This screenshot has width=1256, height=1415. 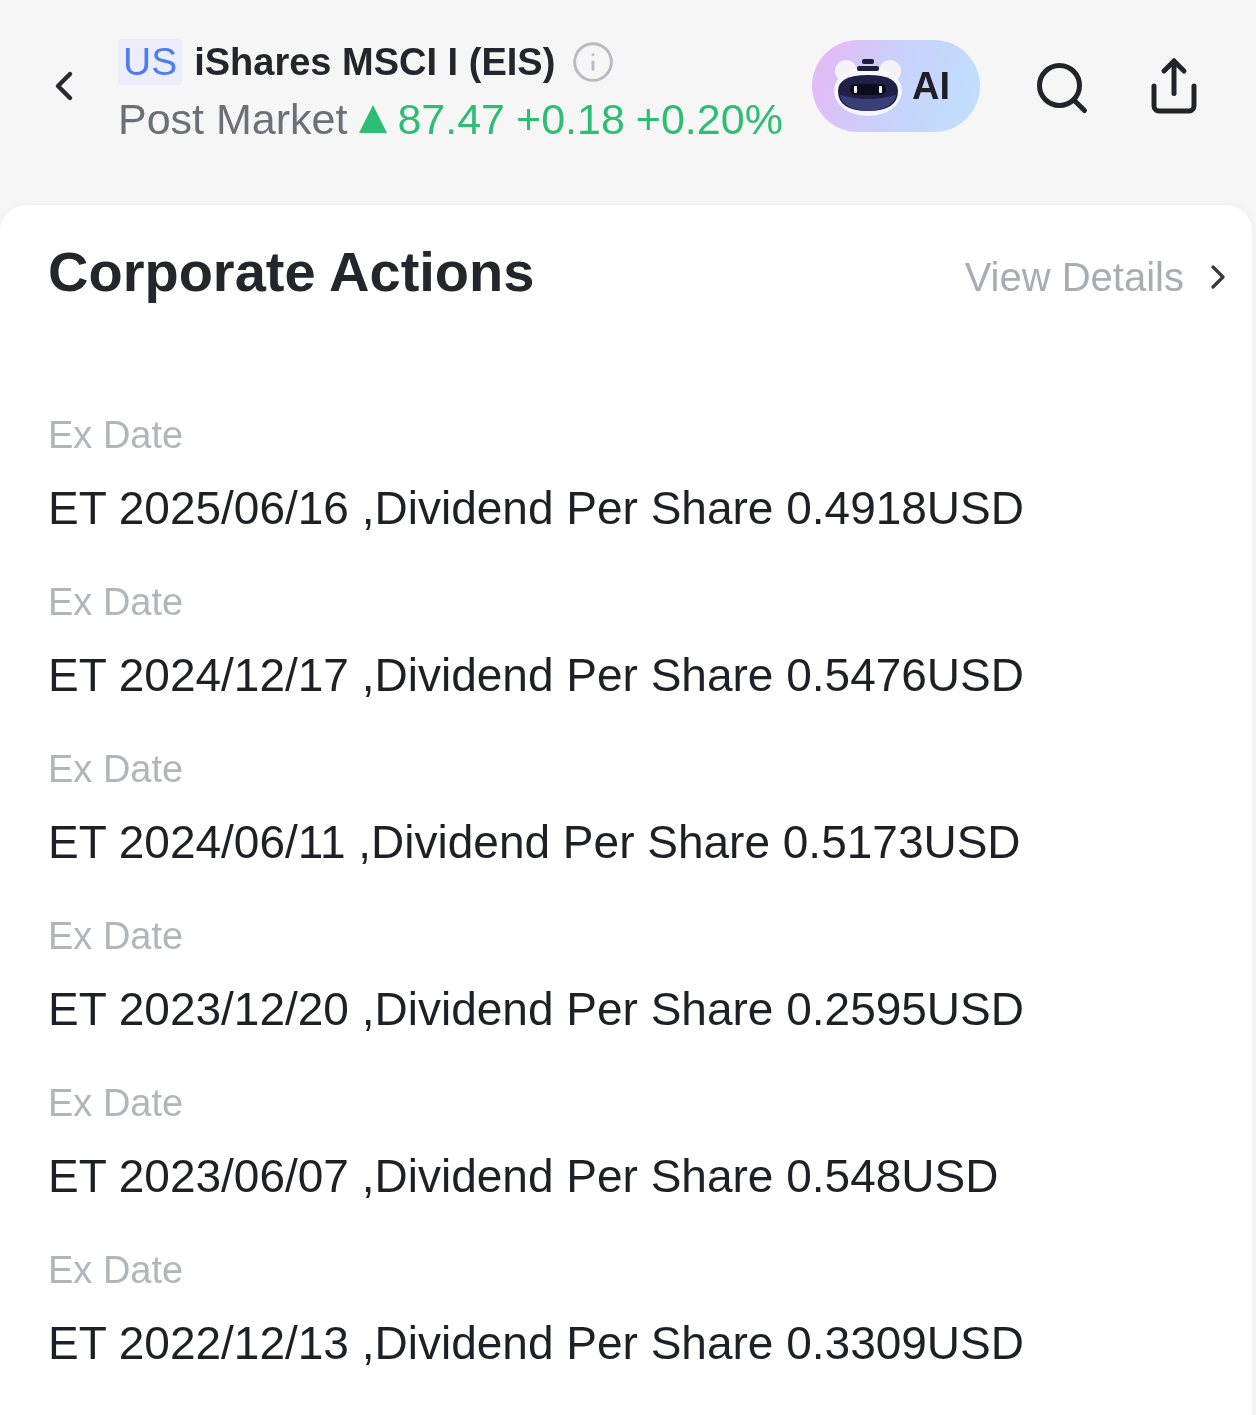 I want to click on price-change: +0.18, so click(x=570, y=119).